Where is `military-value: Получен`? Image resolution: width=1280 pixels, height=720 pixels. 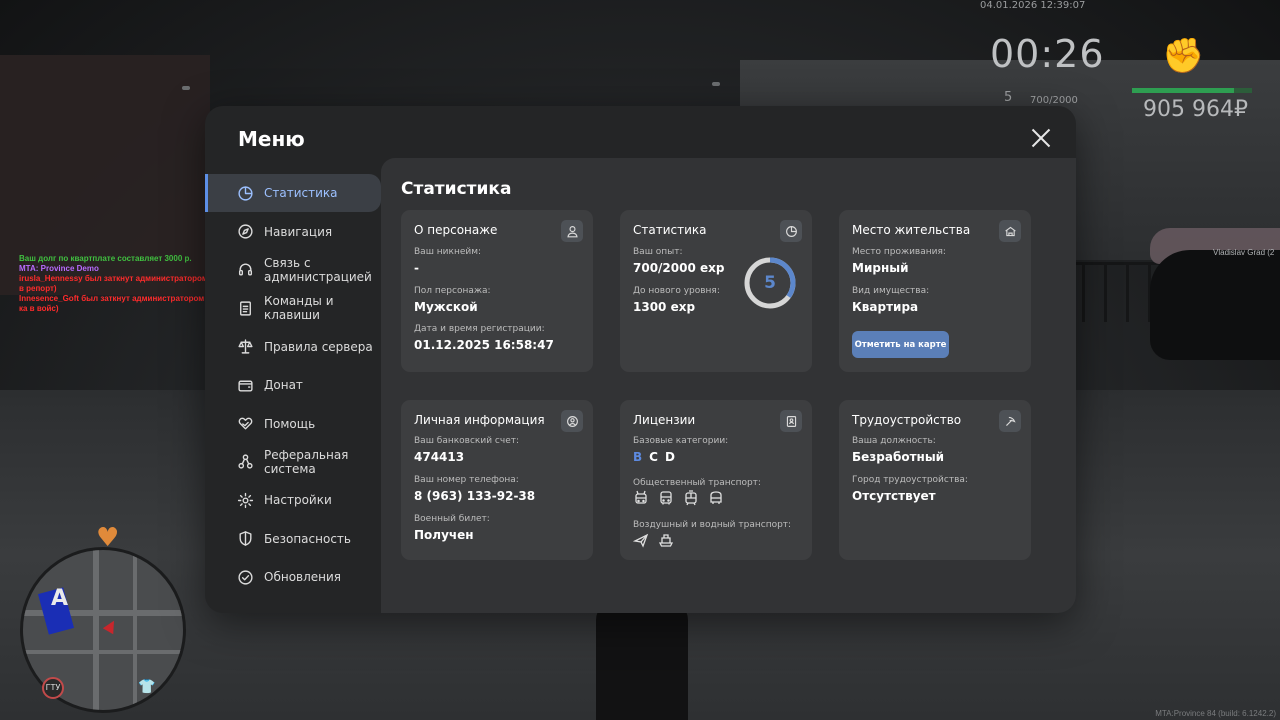 military-value: Получен is located at coordinates (444, 535).